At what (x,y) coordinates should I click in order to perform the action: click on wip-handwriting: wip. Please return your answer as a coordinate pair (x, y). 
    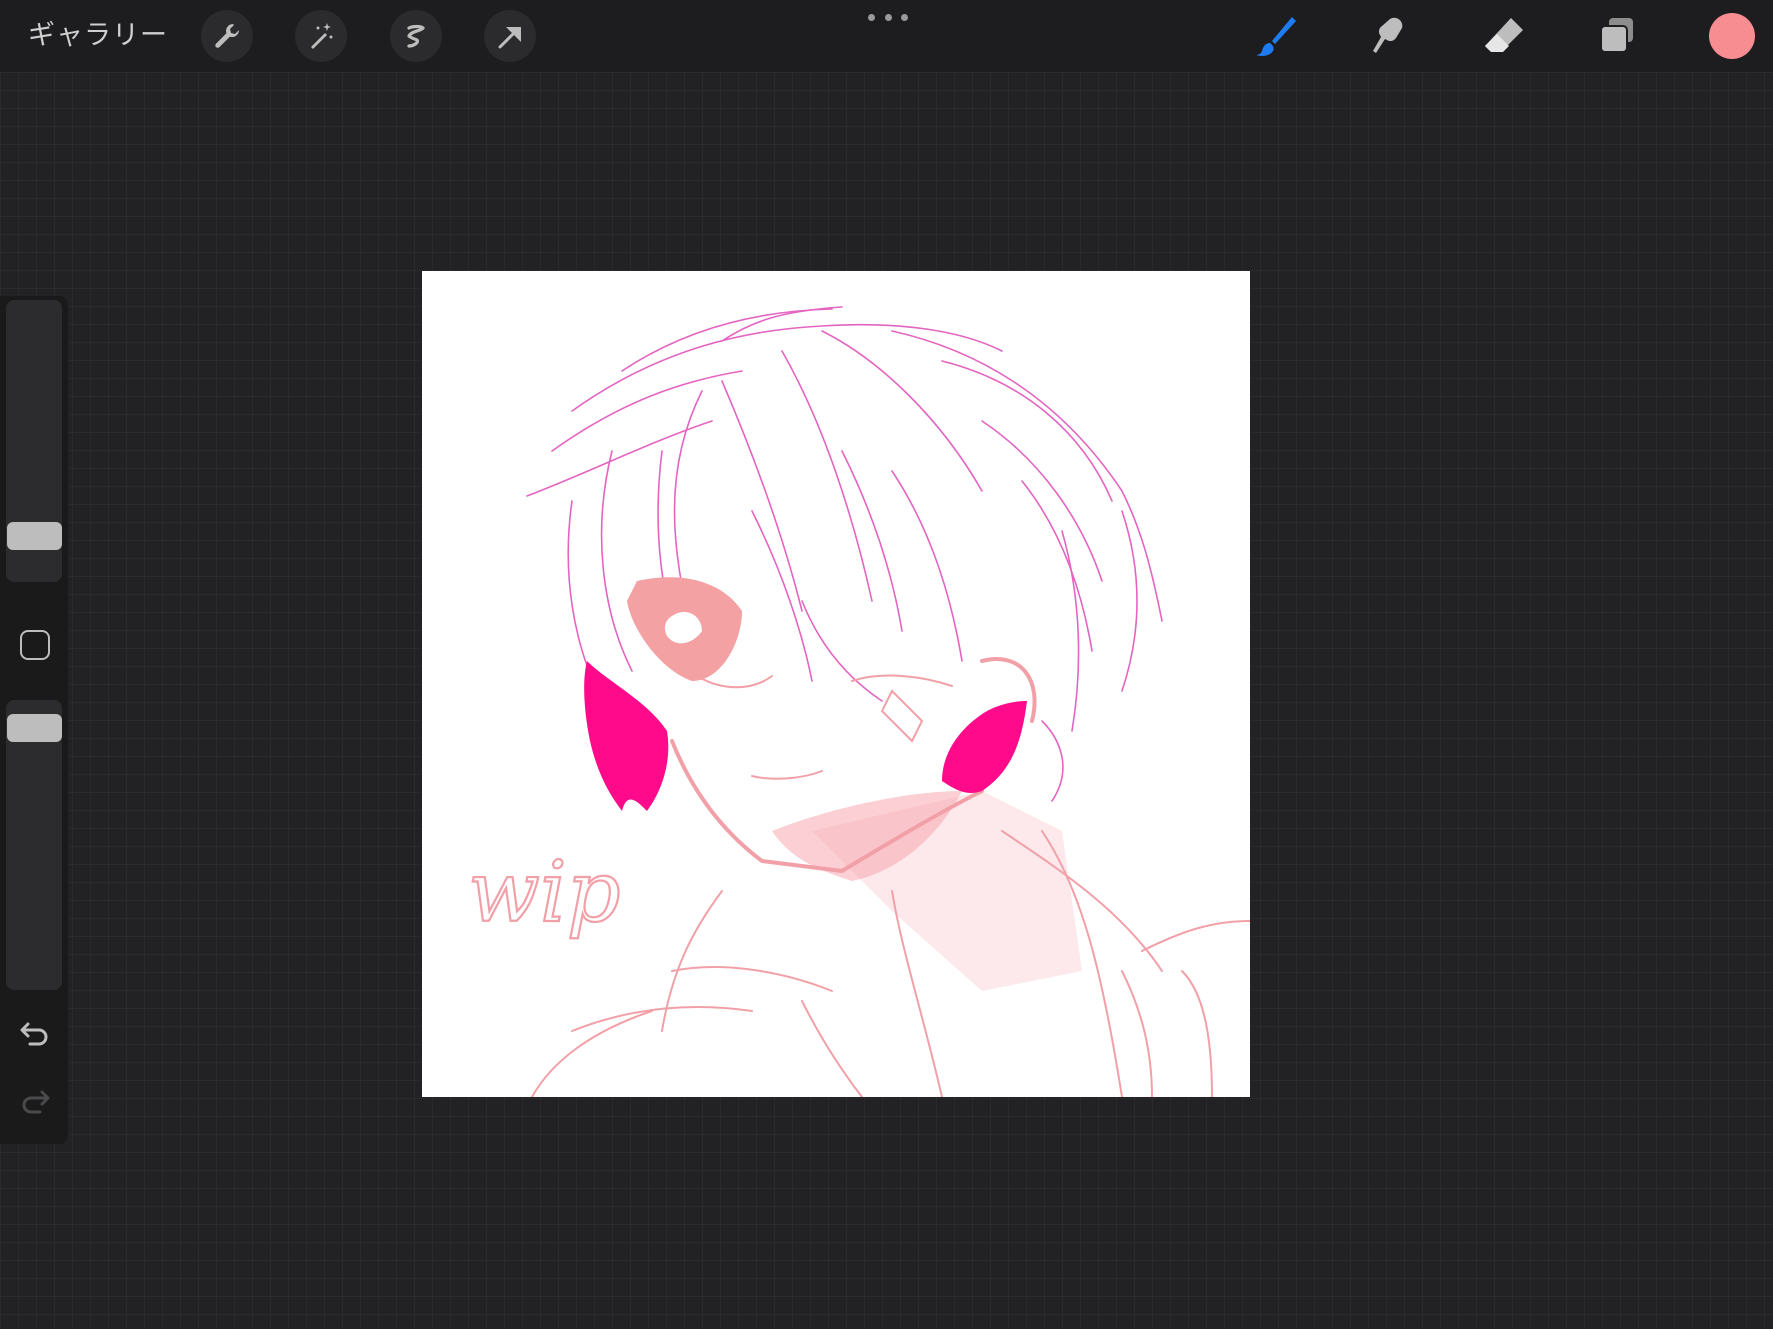
    Looking at the image, I should click on (544, 892).